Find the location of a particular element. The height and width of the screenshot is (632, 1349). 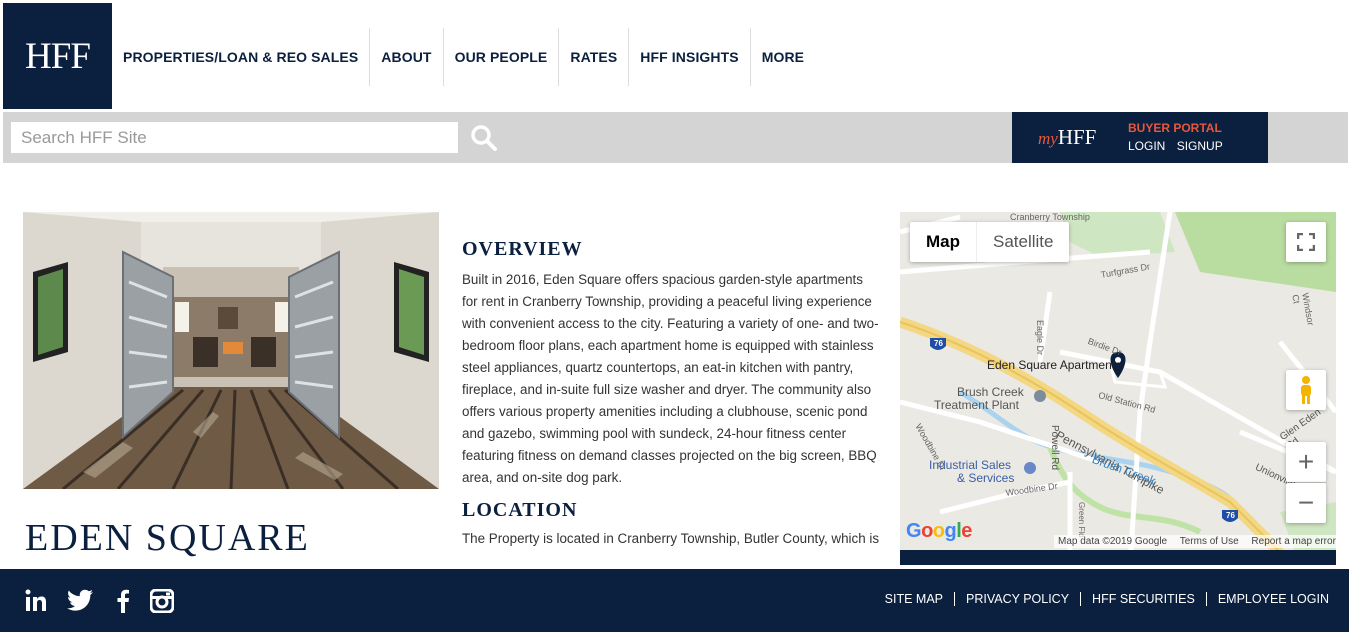

nav-item-more: MORE is located at coordinates (783, 57).